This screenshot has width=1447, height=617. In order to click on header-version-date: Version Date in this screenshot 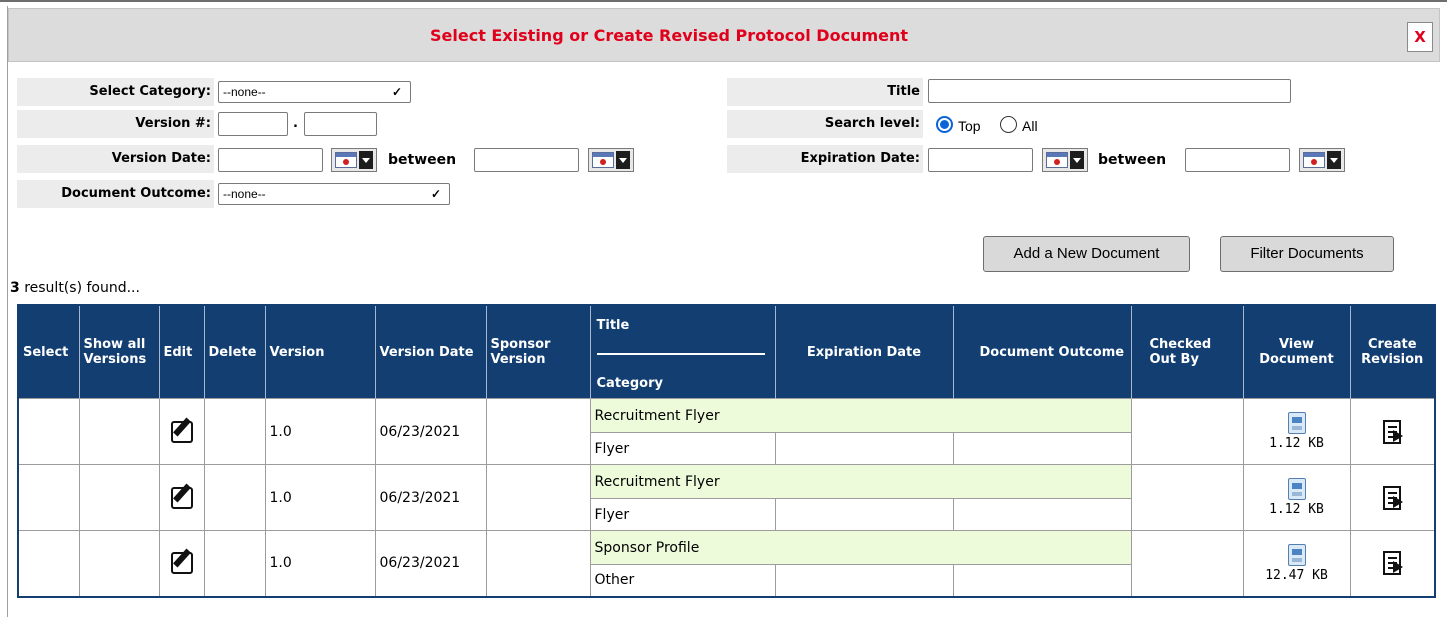, I will do `click(431, 352)`.